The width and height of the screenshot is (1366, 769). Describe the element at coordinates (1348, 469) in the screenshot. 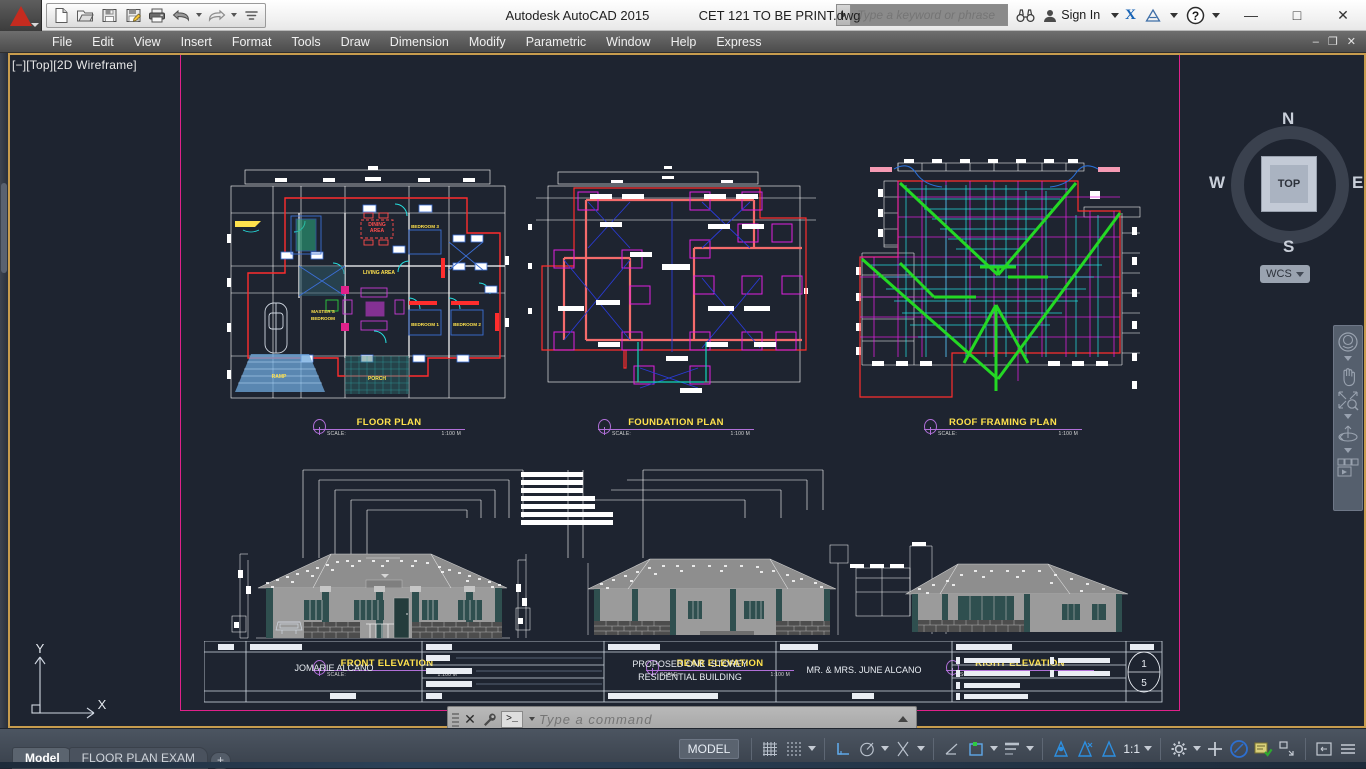

I see `showmotion-icon` at that location.